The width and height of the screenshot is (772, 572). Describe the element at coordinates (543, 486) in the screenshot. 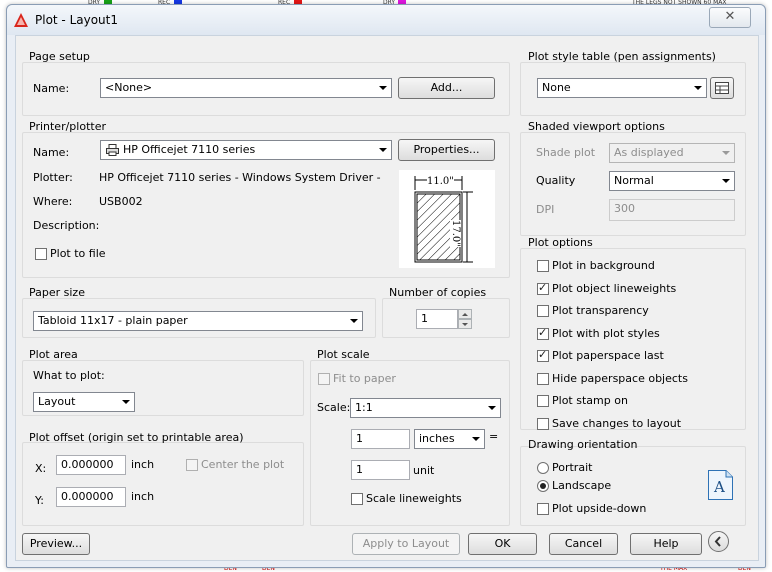

I see `landscape-radio` at that location.